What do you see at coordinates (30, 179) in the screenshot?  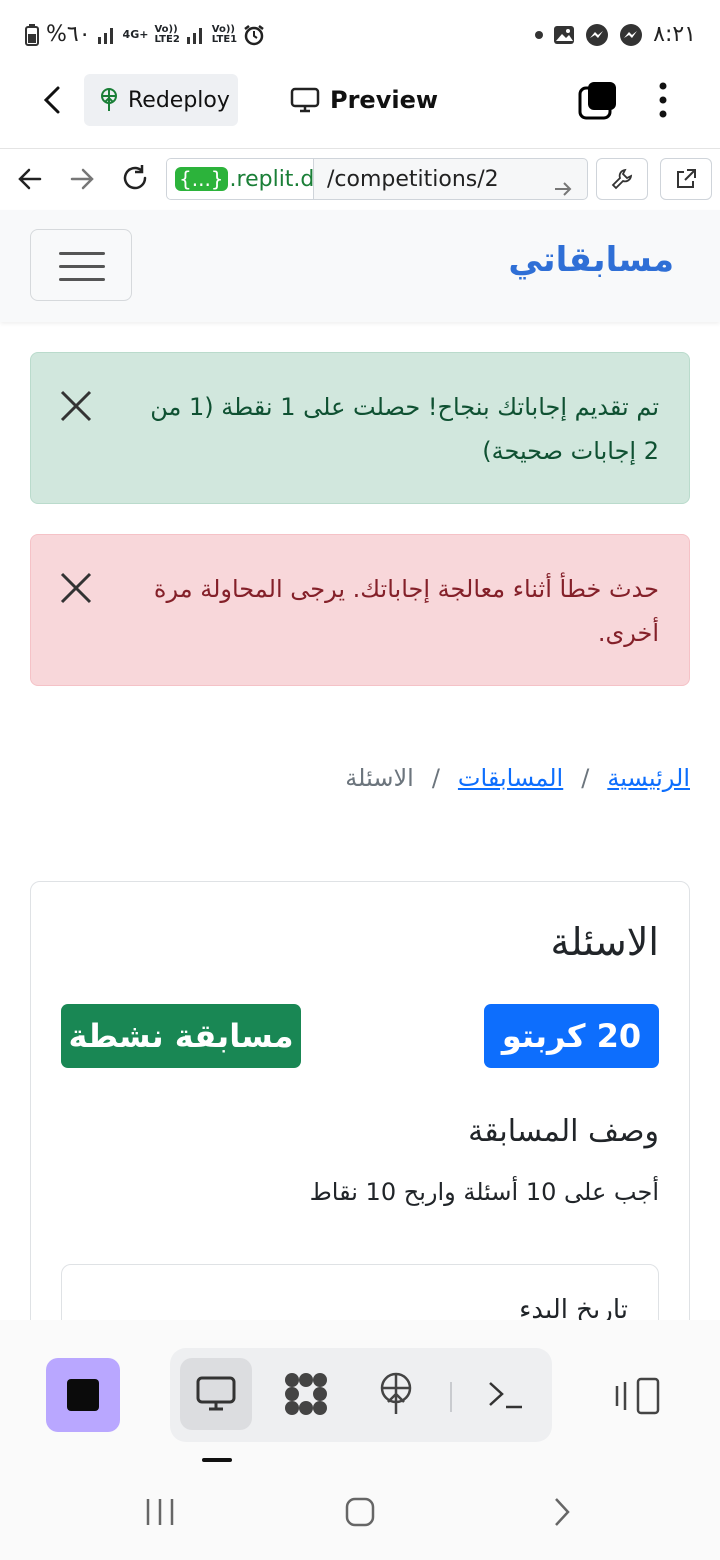 I see `back-arrow-icon` at bounding box center [30, 179].